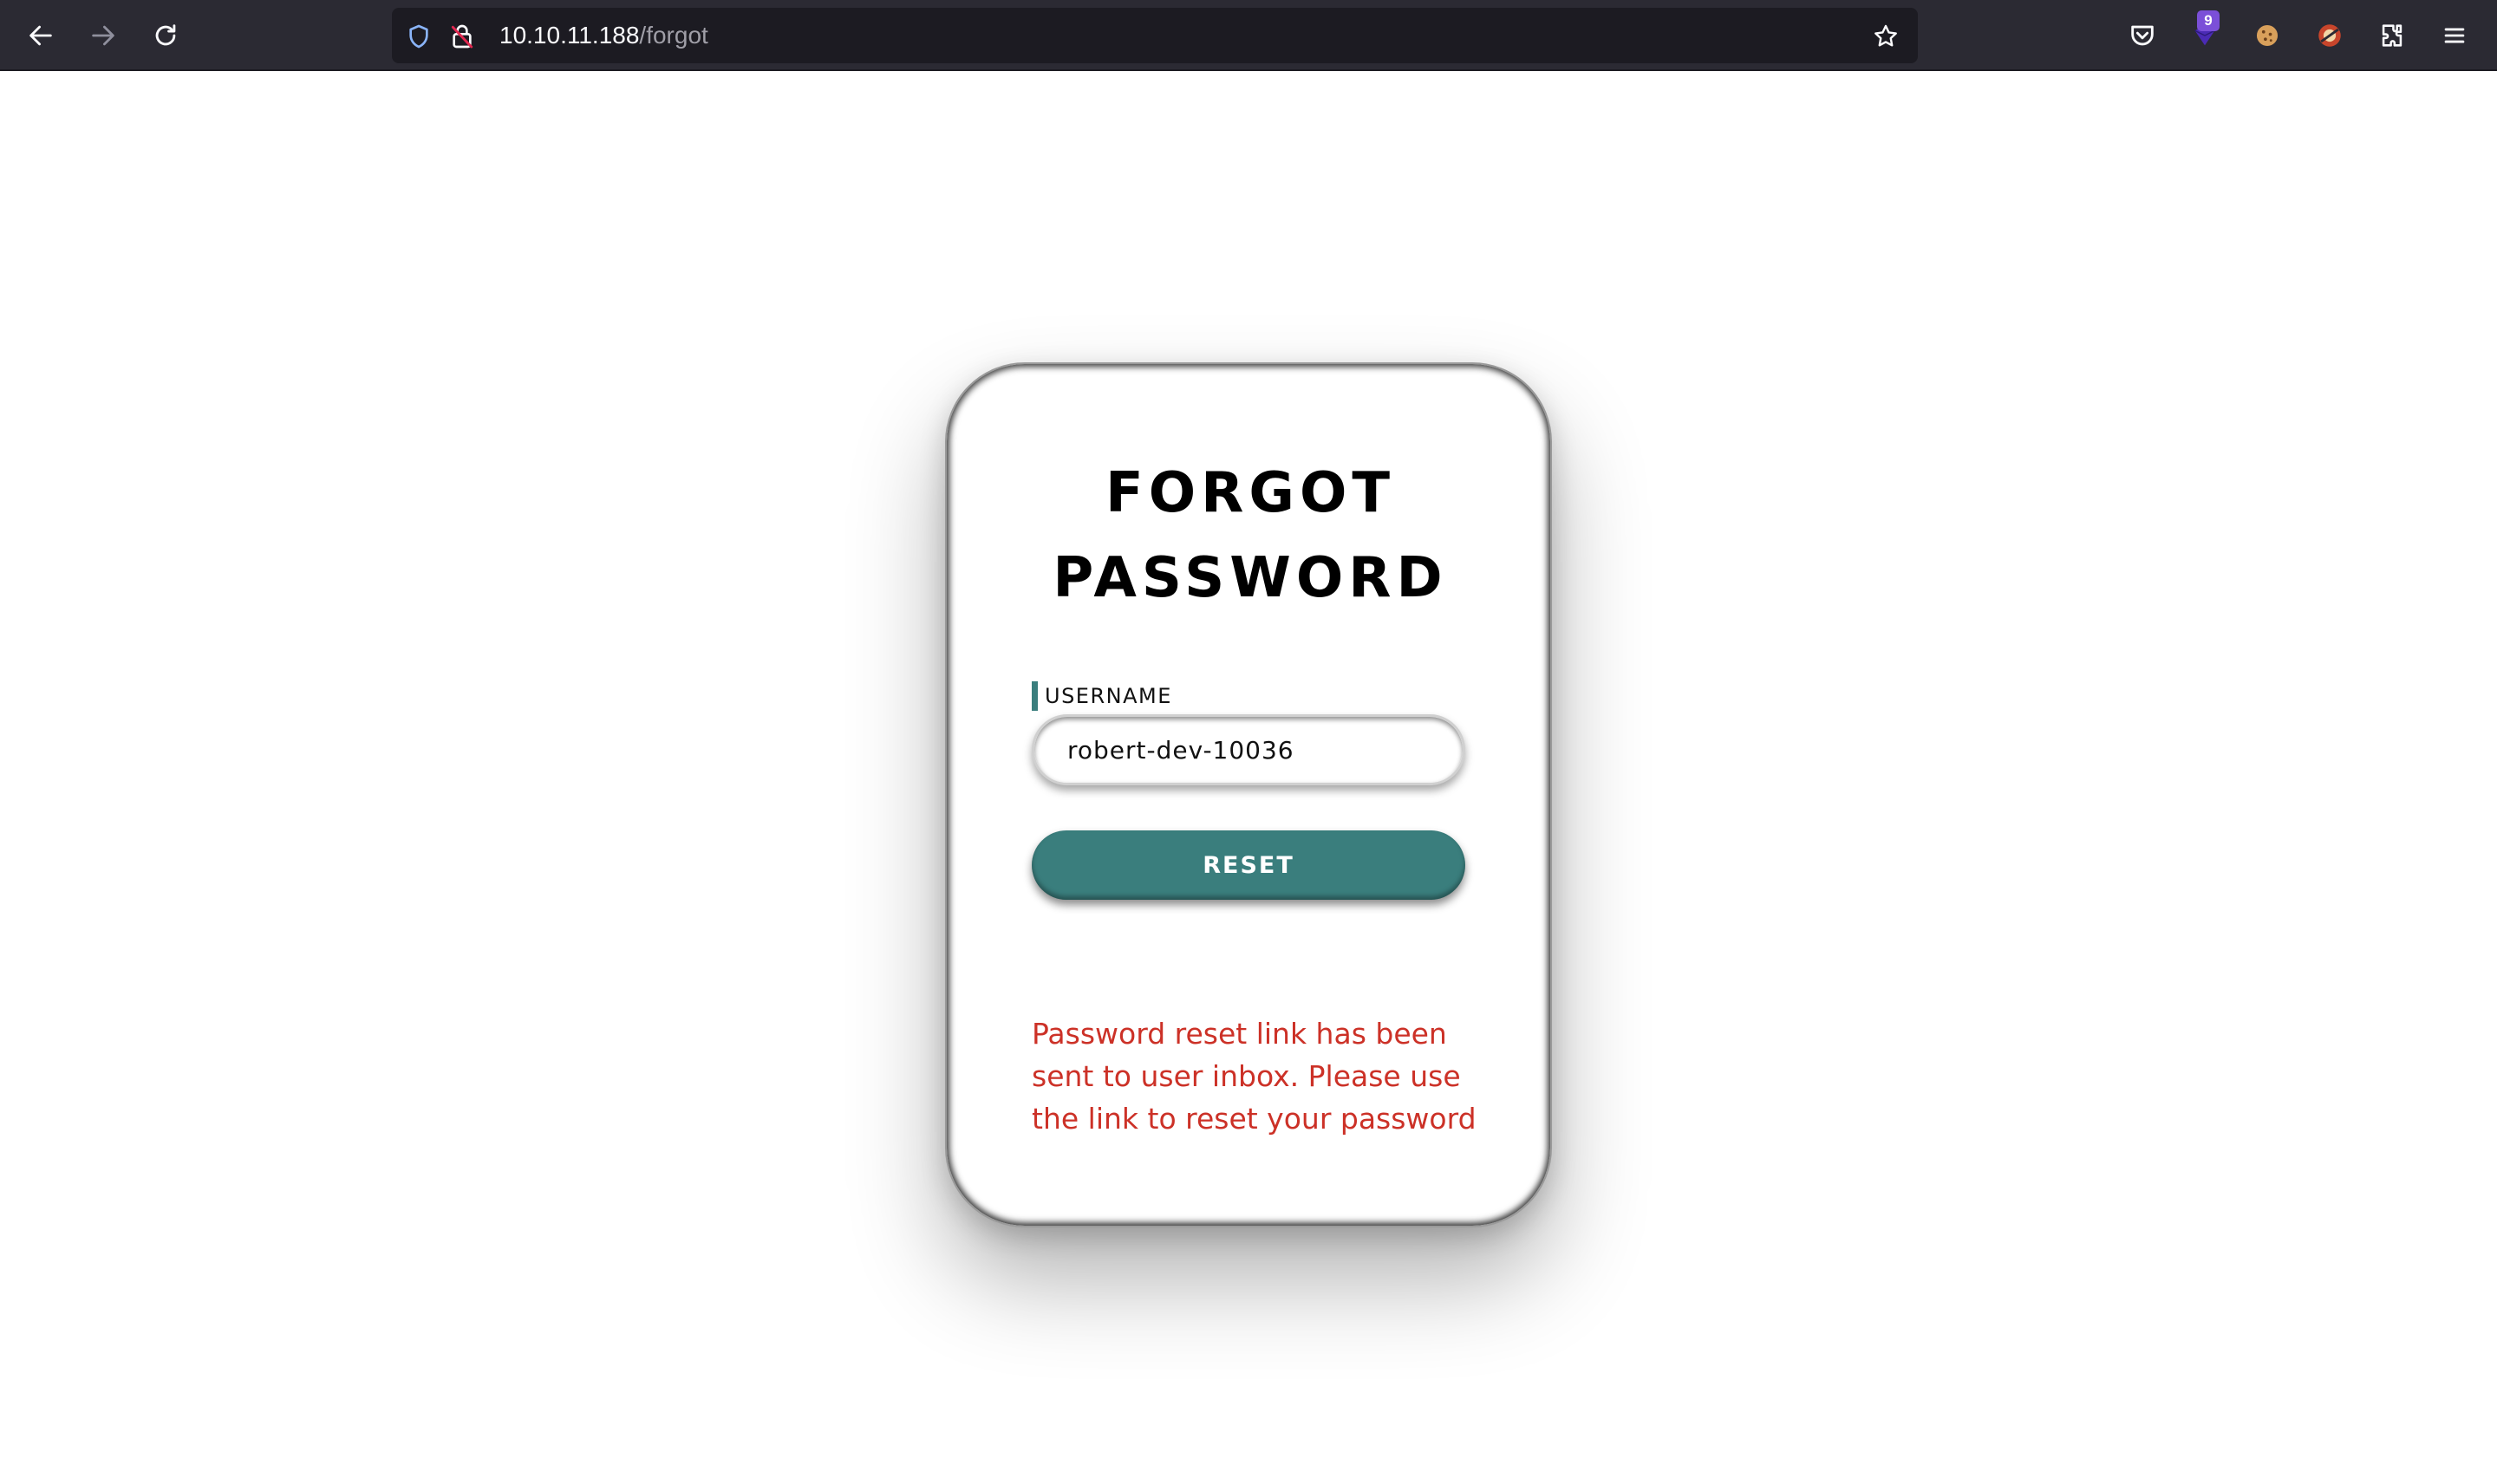 Image resolution: width=2497 pixels, height=1484 pixels. I want to click on username-label: USERNAME, so click(1102, 696).